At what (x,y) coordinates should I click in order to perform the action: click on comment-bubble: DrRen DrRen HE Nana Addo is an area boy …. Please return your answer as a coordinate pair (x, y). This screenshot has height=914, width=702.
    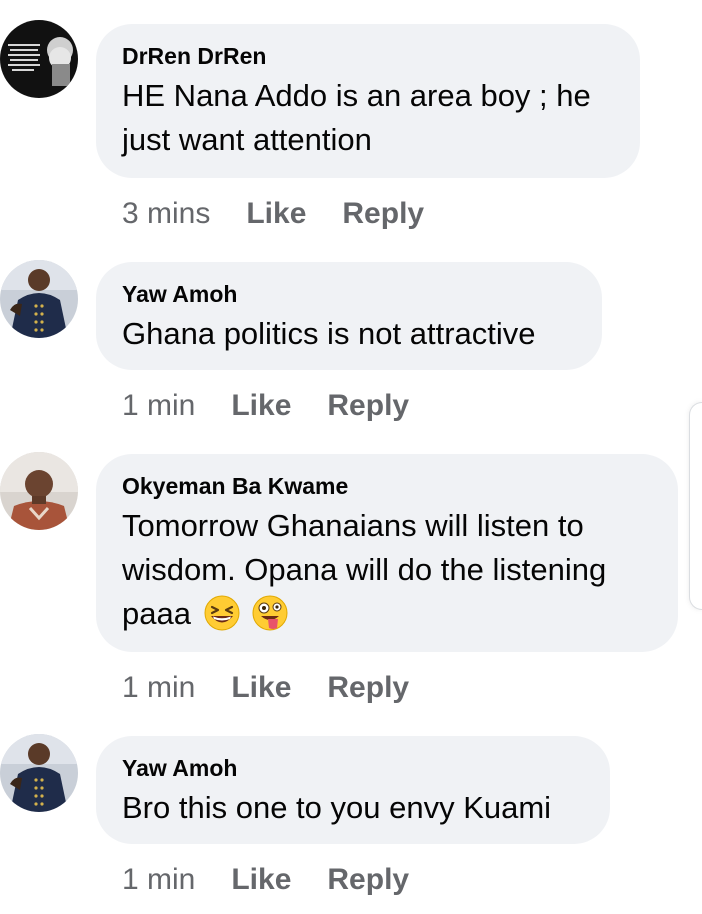
    Looking at the image, I should click on (368, 101).